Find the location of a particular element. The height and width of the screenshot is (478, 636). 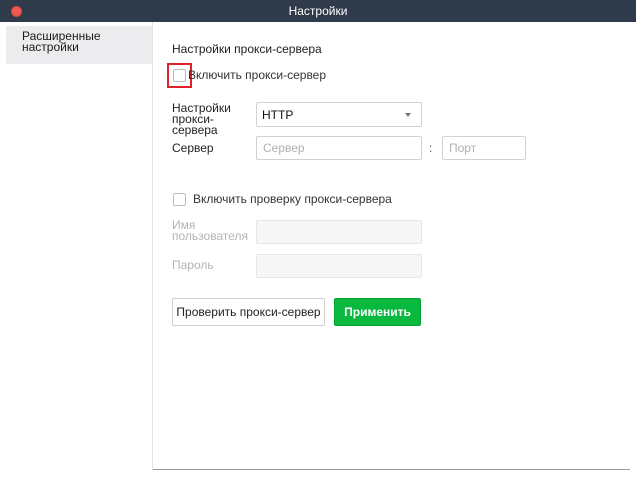

chevron-down-icon is located at coordinates (408, 115).